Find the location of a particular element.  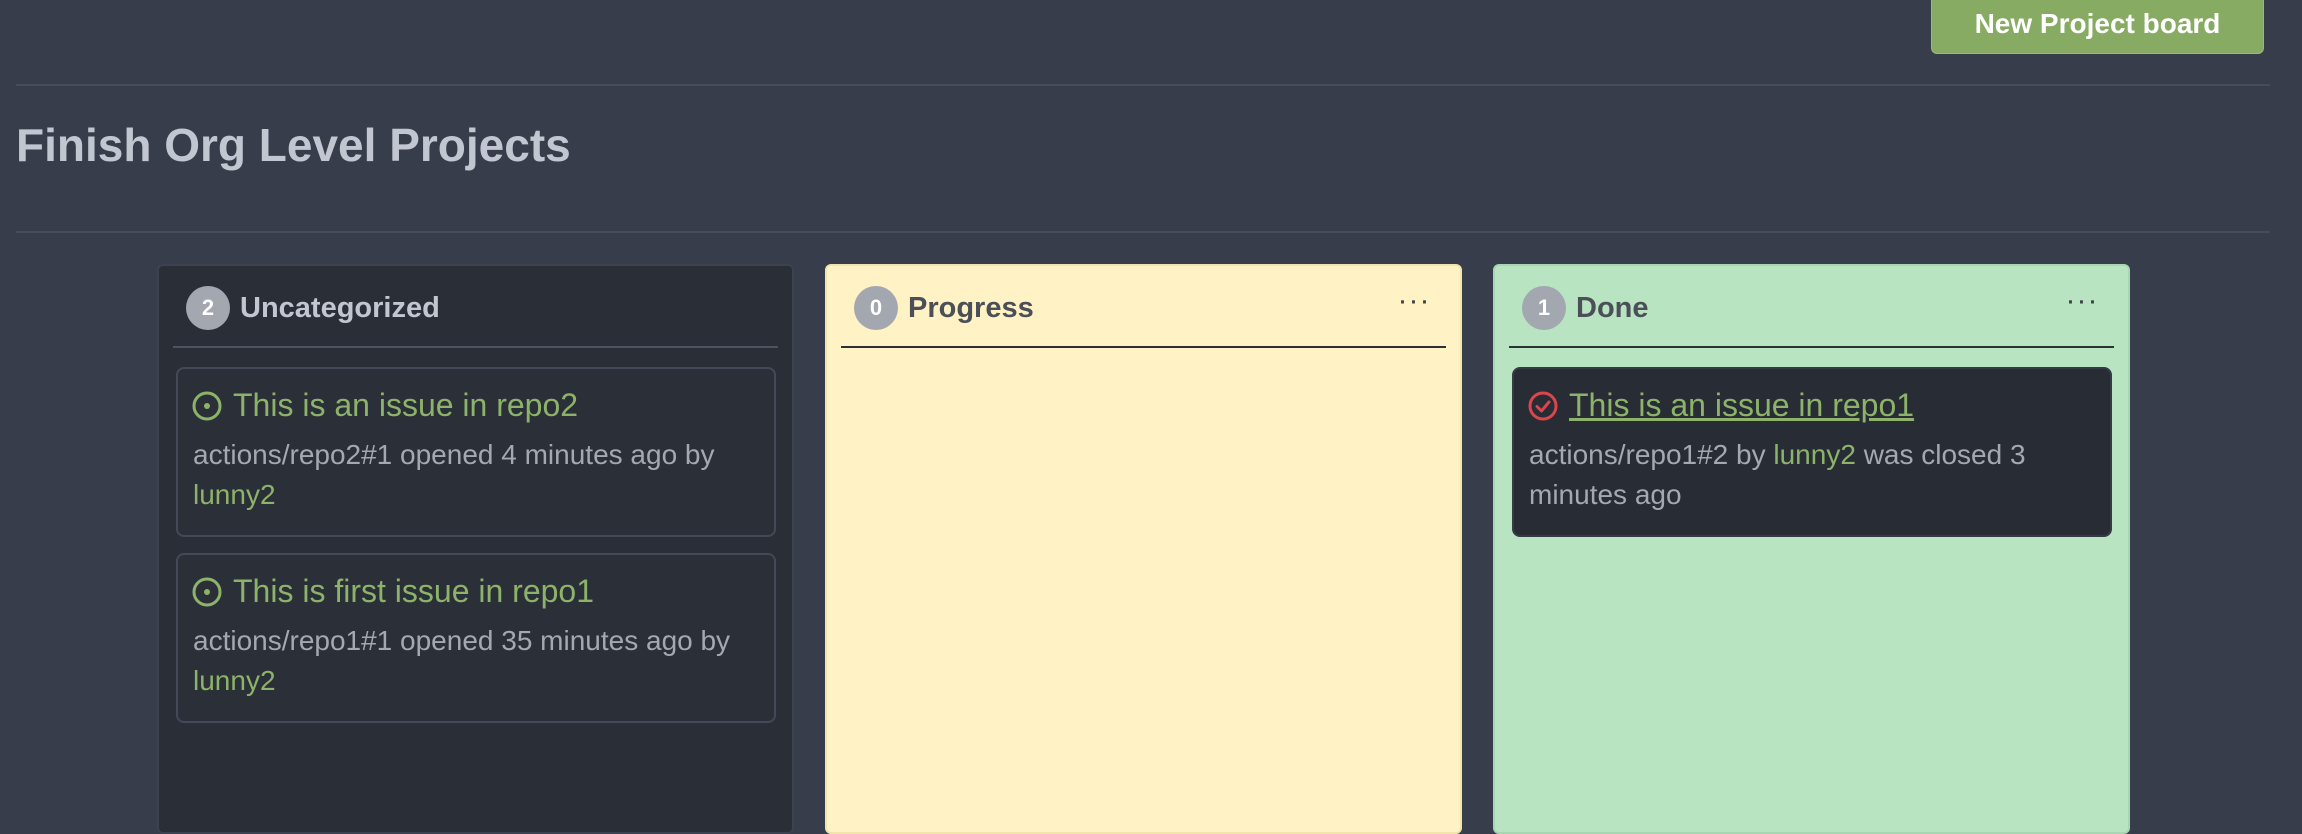

page-title: Finish Org Level Projects is located at coordinates (293, 145).